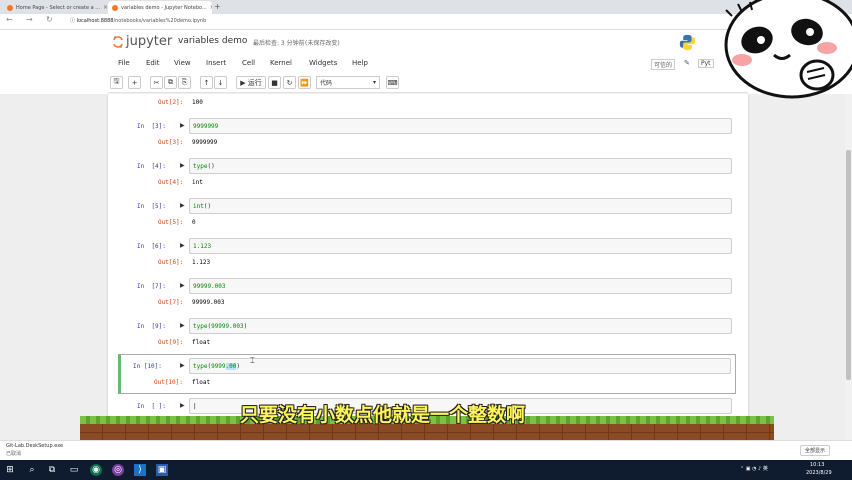 Image resolution: width=852 pixels, height=480 pixels. Describe the element at coordinates (151, 126) in the screenshot. I see `cell-in-prompt: In [3]:` at that location.